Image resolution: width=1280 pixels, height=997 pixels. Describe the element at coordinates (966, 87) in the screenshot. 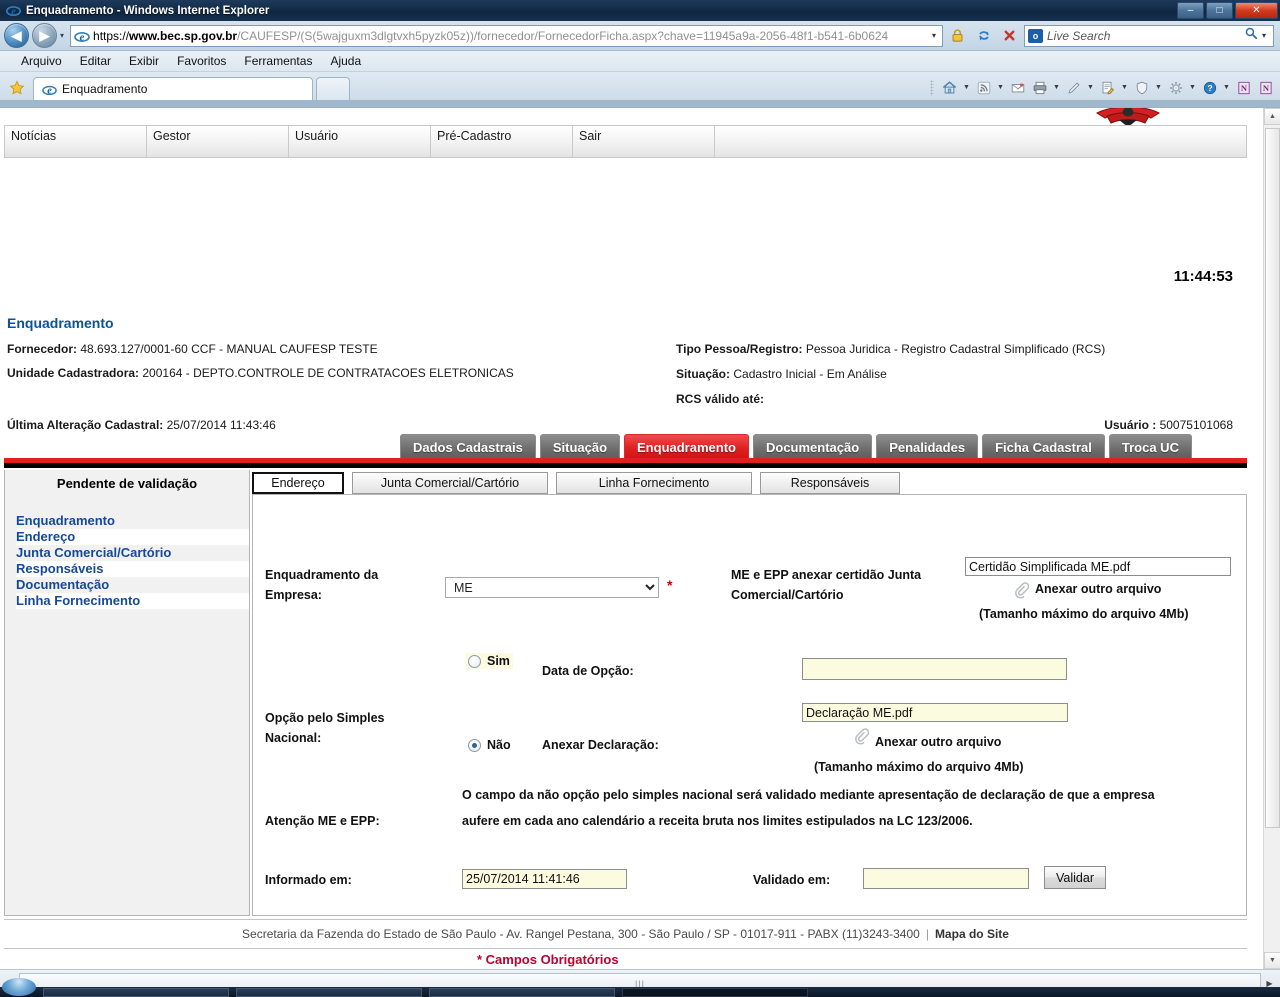

I see `home-chevron-down-icon: ▼` at that location.